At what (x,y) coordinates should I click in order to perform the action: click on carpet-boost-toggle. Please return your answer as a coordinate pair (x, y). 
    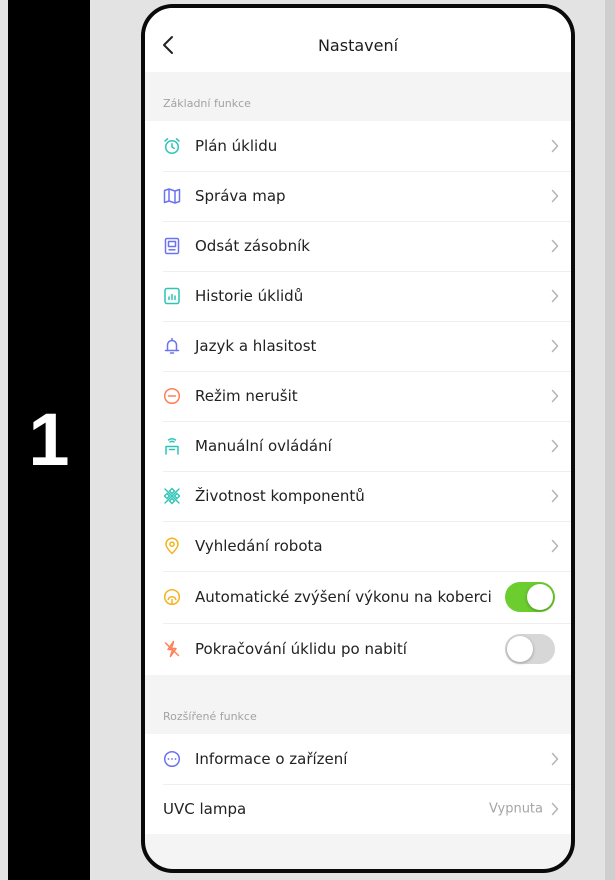
    Looking at the image, I should click on (530, 597).